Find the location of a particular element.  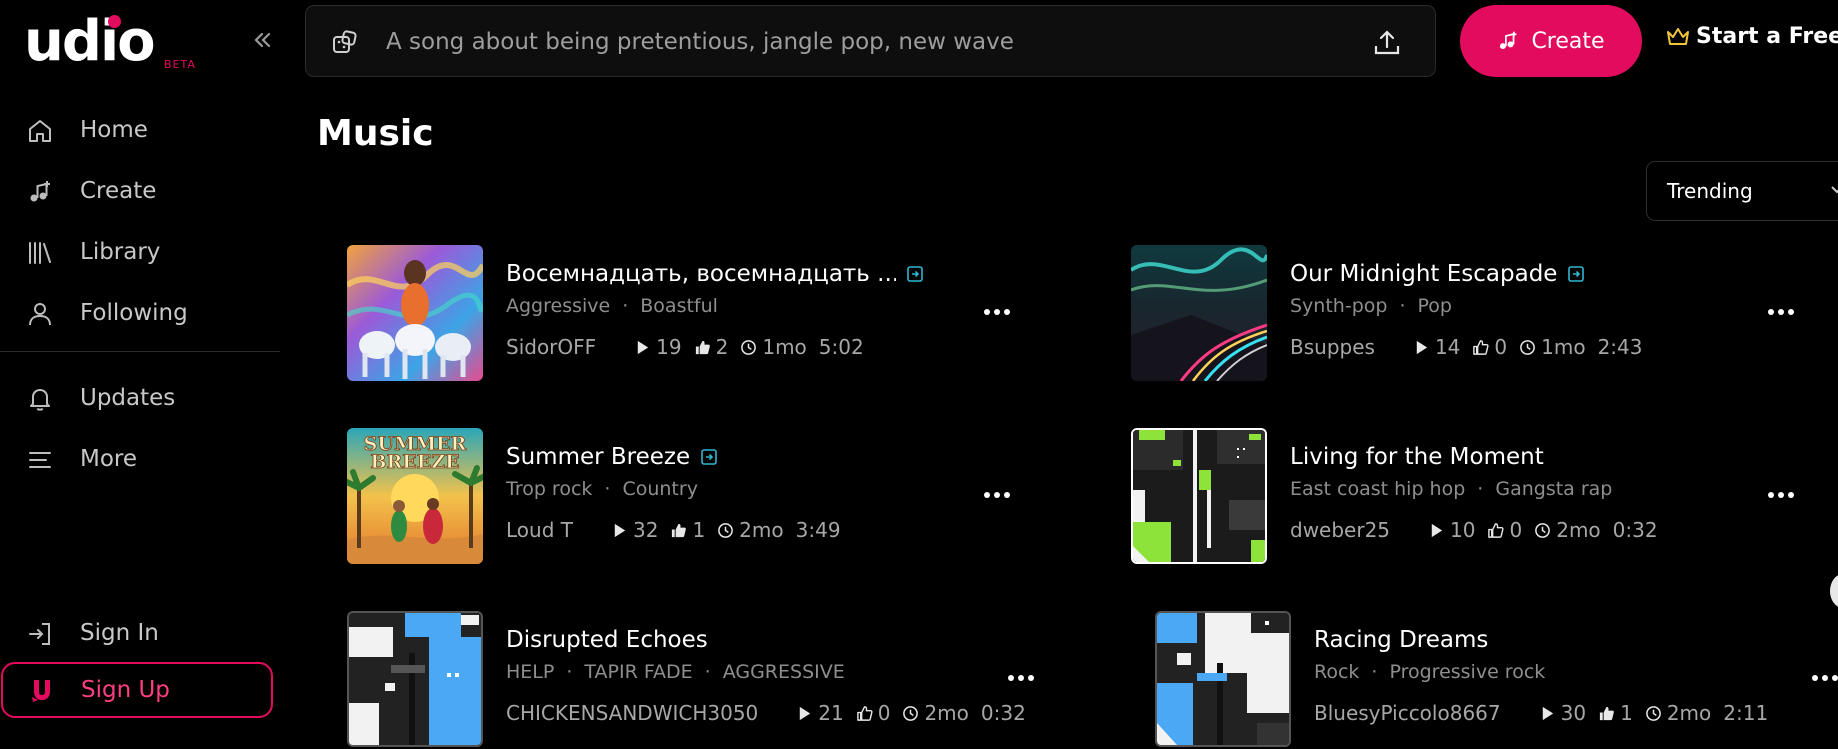

play-icon is located at coordinates (804, 713).